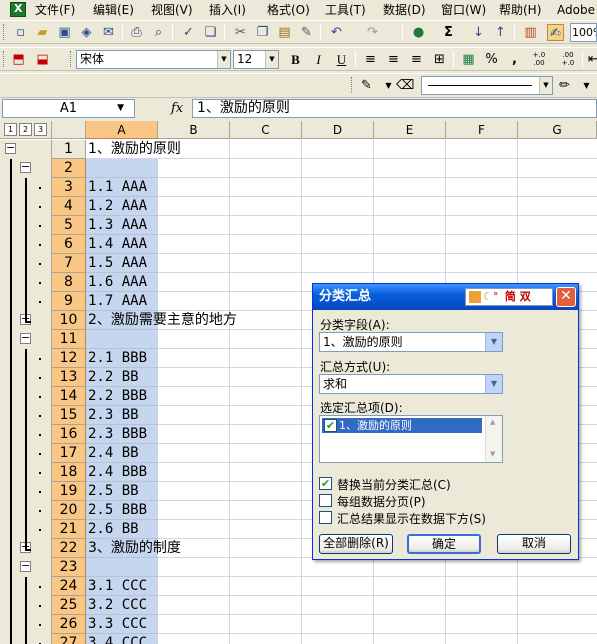 The height and width of the screenshot is (644, 597). Describe the element at coordinates (55, 10) in the screenshot. I see `menu-file: 文件(F)` at that location.